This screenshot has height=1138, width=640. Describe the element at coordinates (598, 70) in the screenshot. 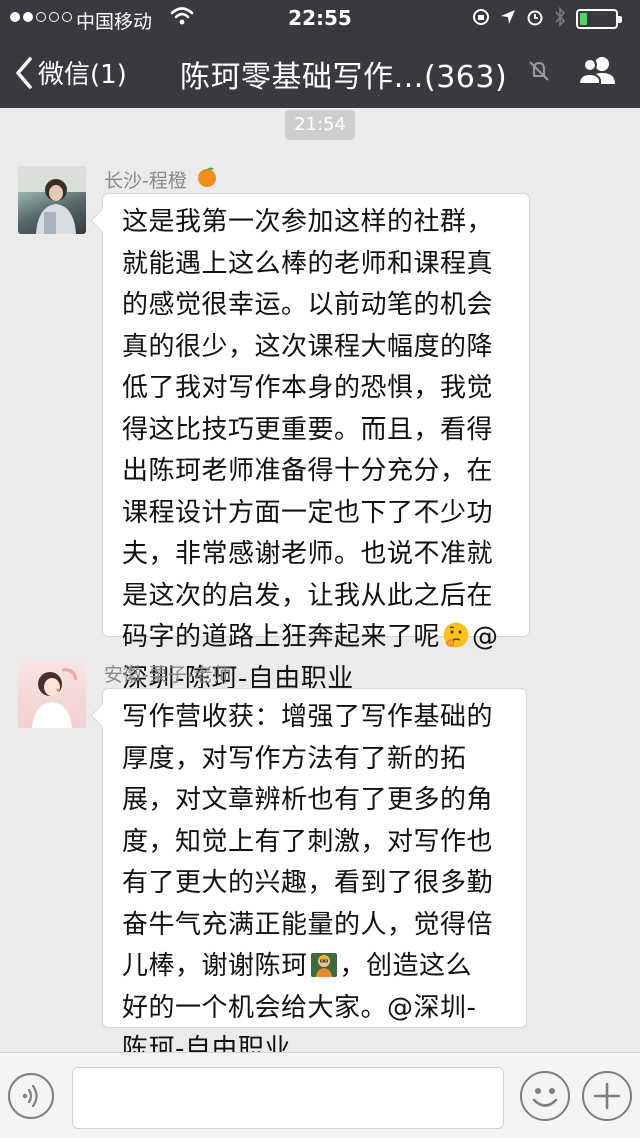

I see `group-members-icon` at that location.